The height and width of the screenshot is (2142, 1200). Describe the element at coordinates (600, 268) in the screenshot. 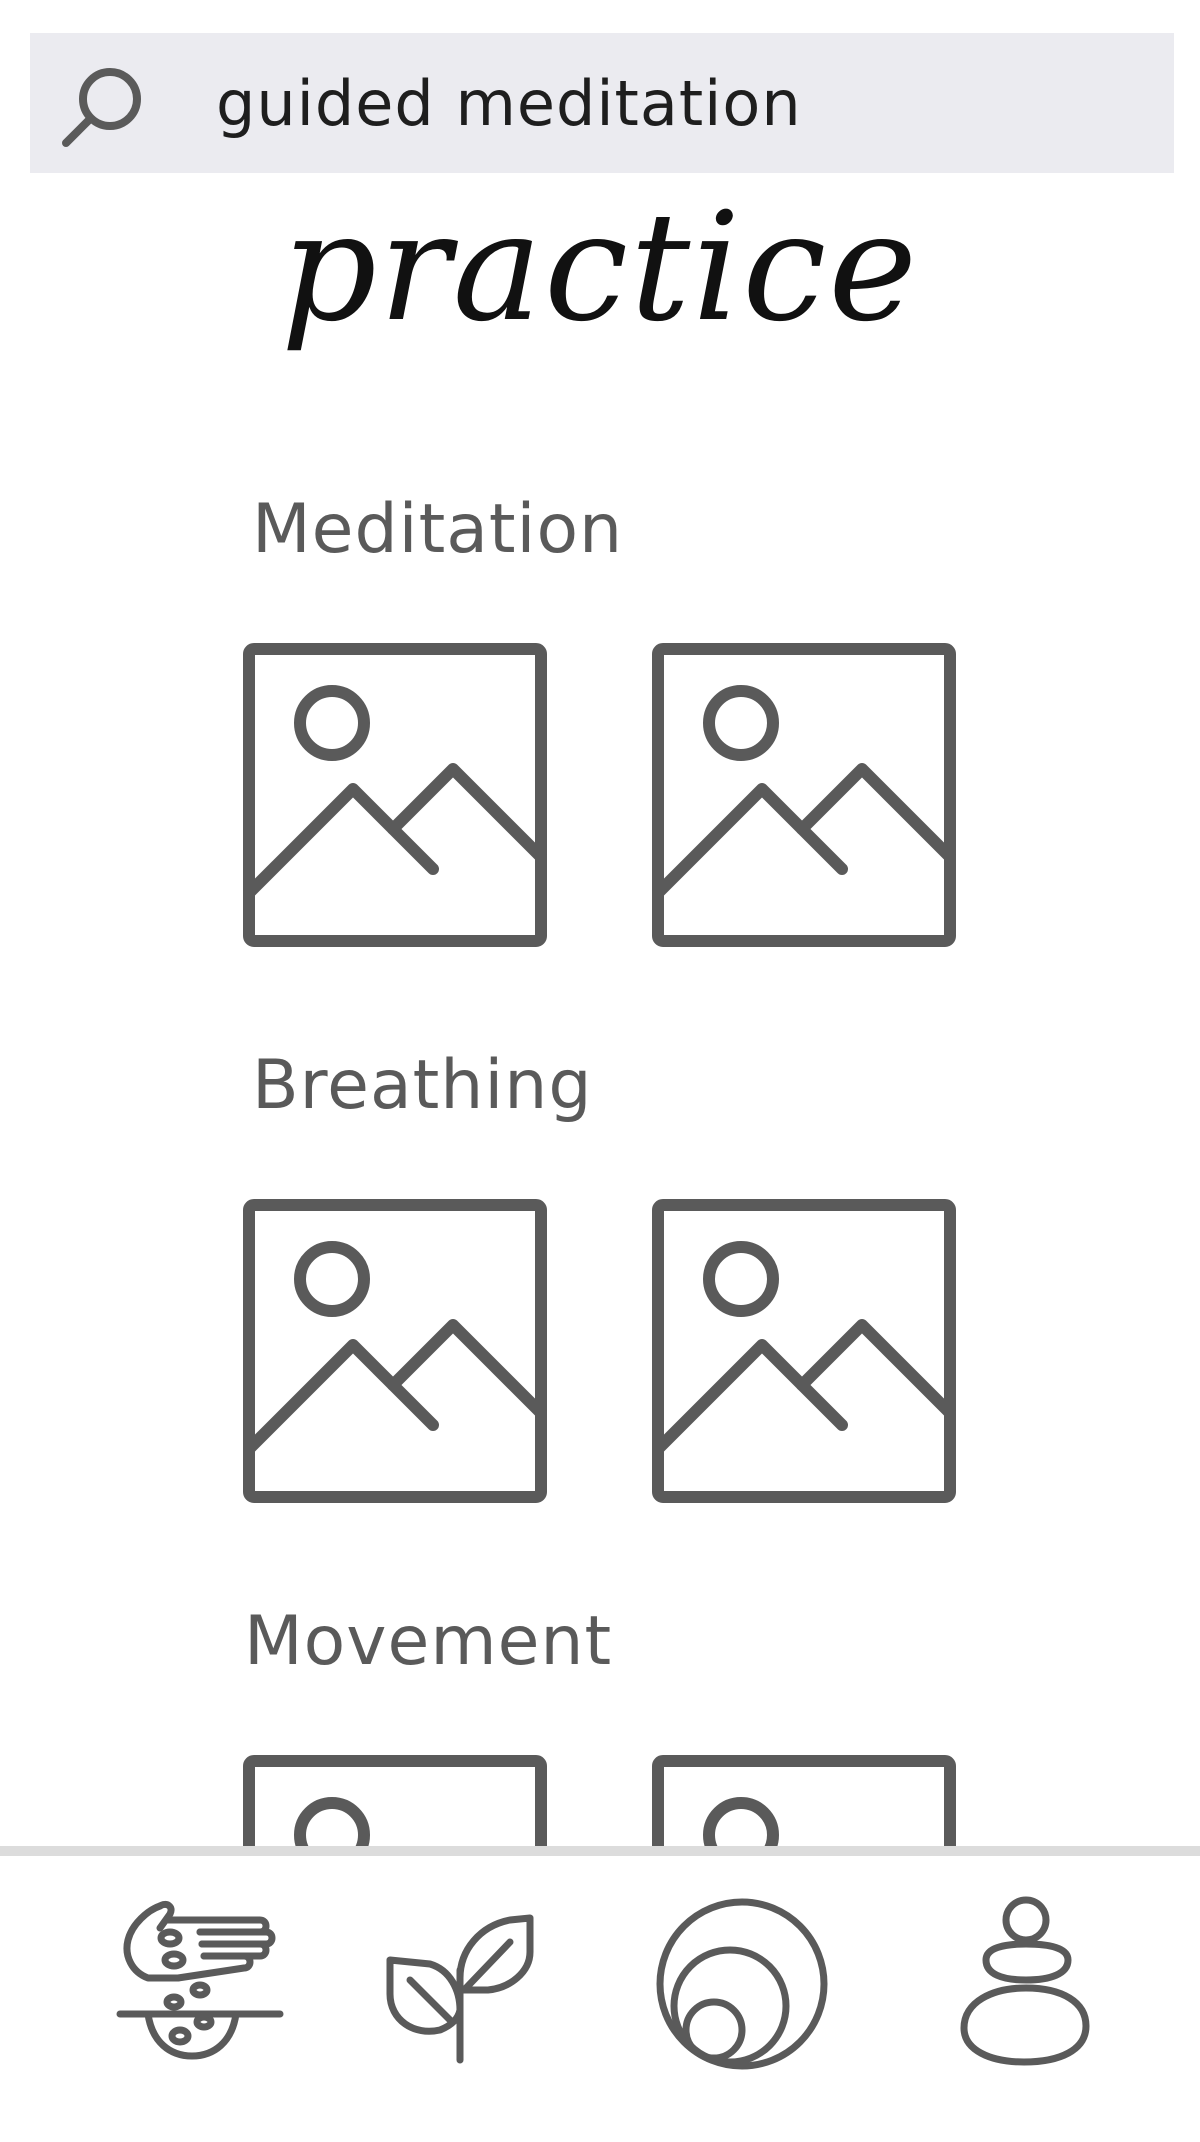

I see `page-title: practice` at that location.